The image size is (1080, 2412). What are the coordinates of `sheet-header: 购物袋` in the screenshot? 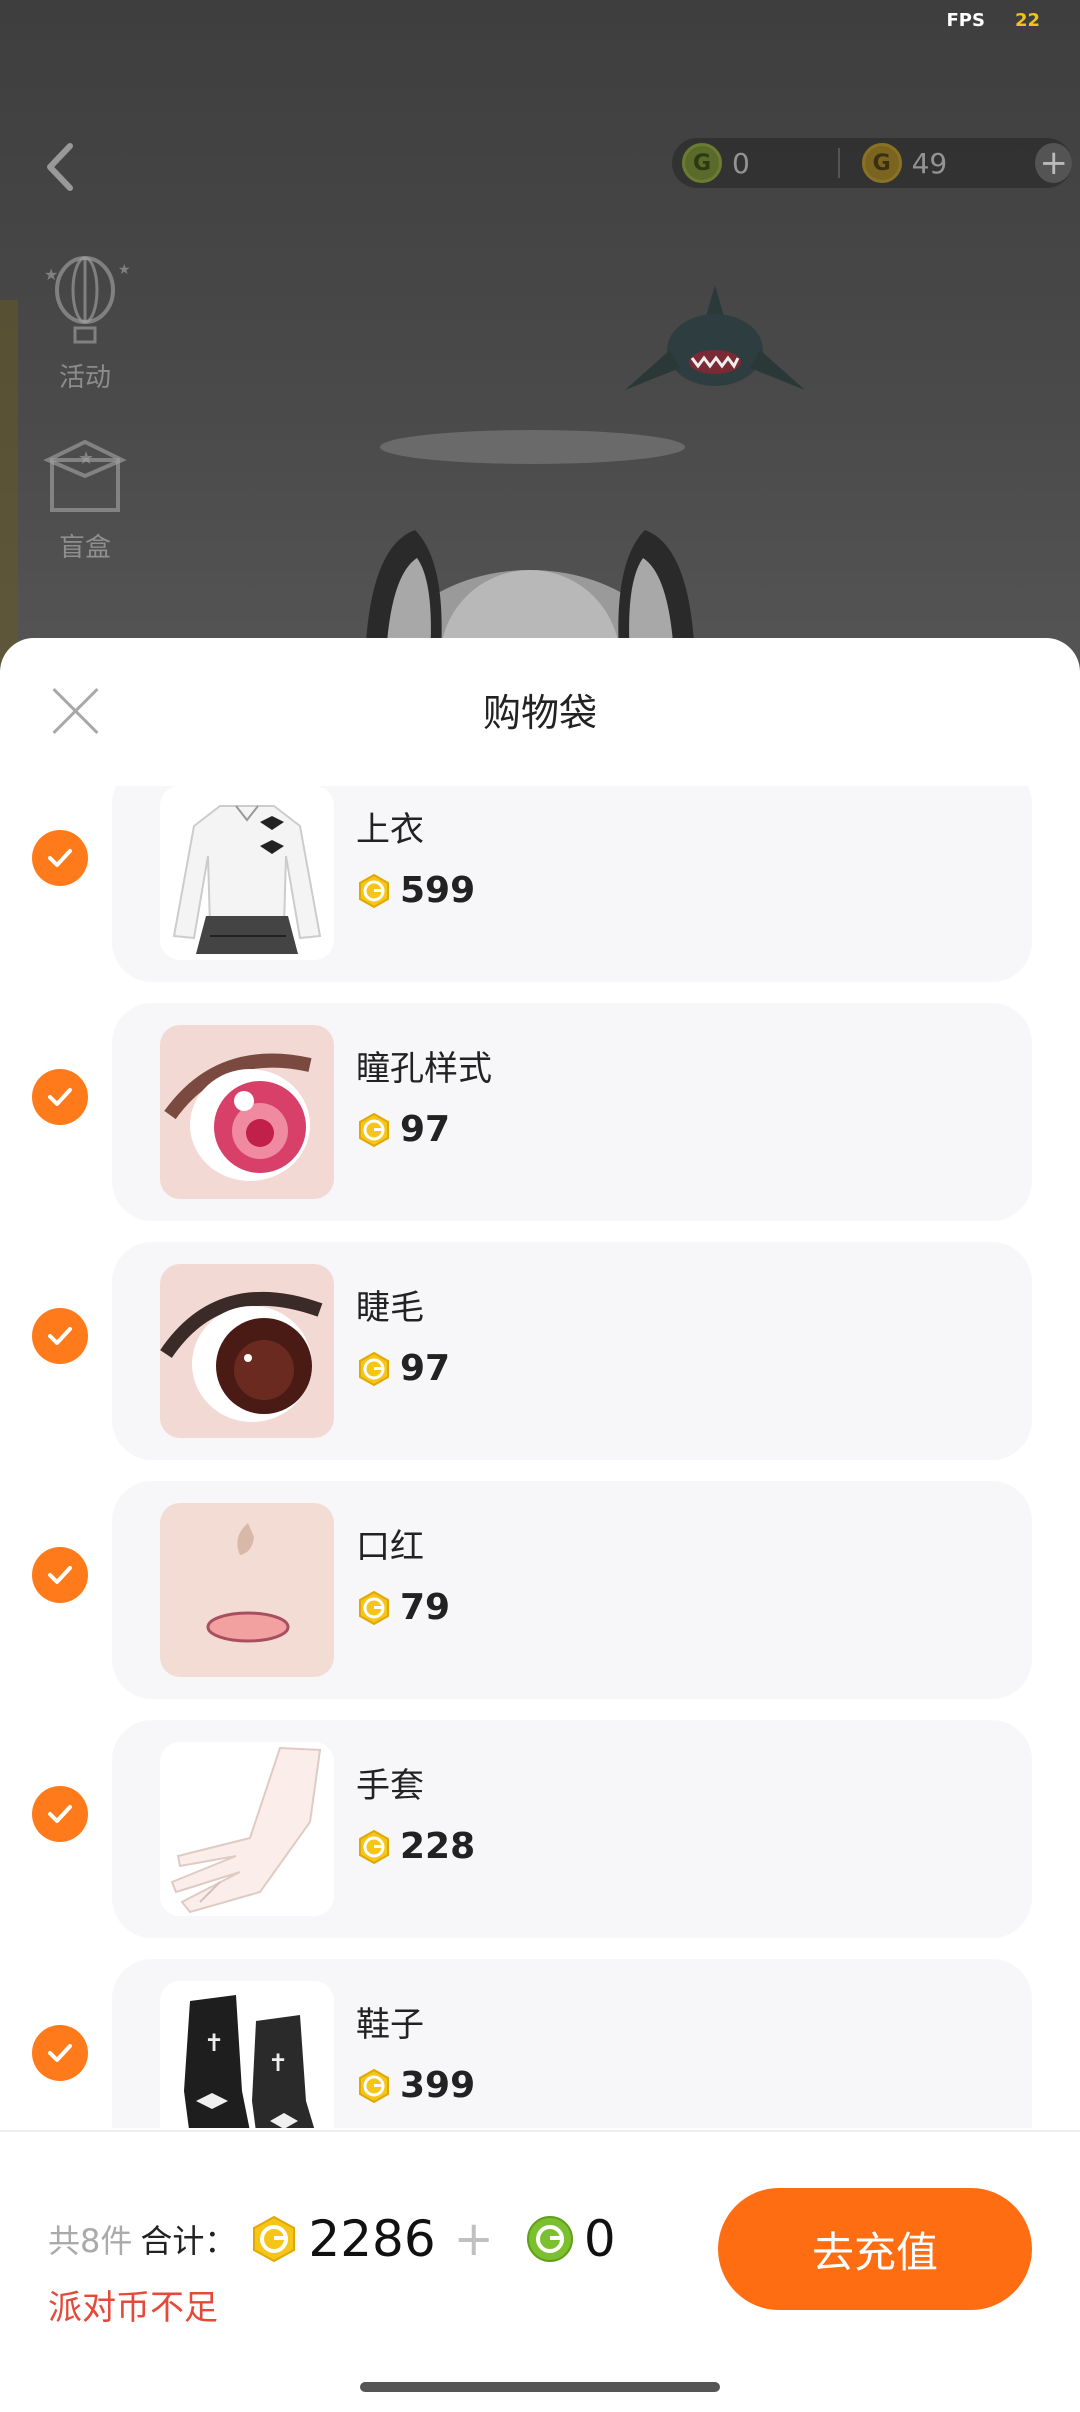 It's located at (540, 712).